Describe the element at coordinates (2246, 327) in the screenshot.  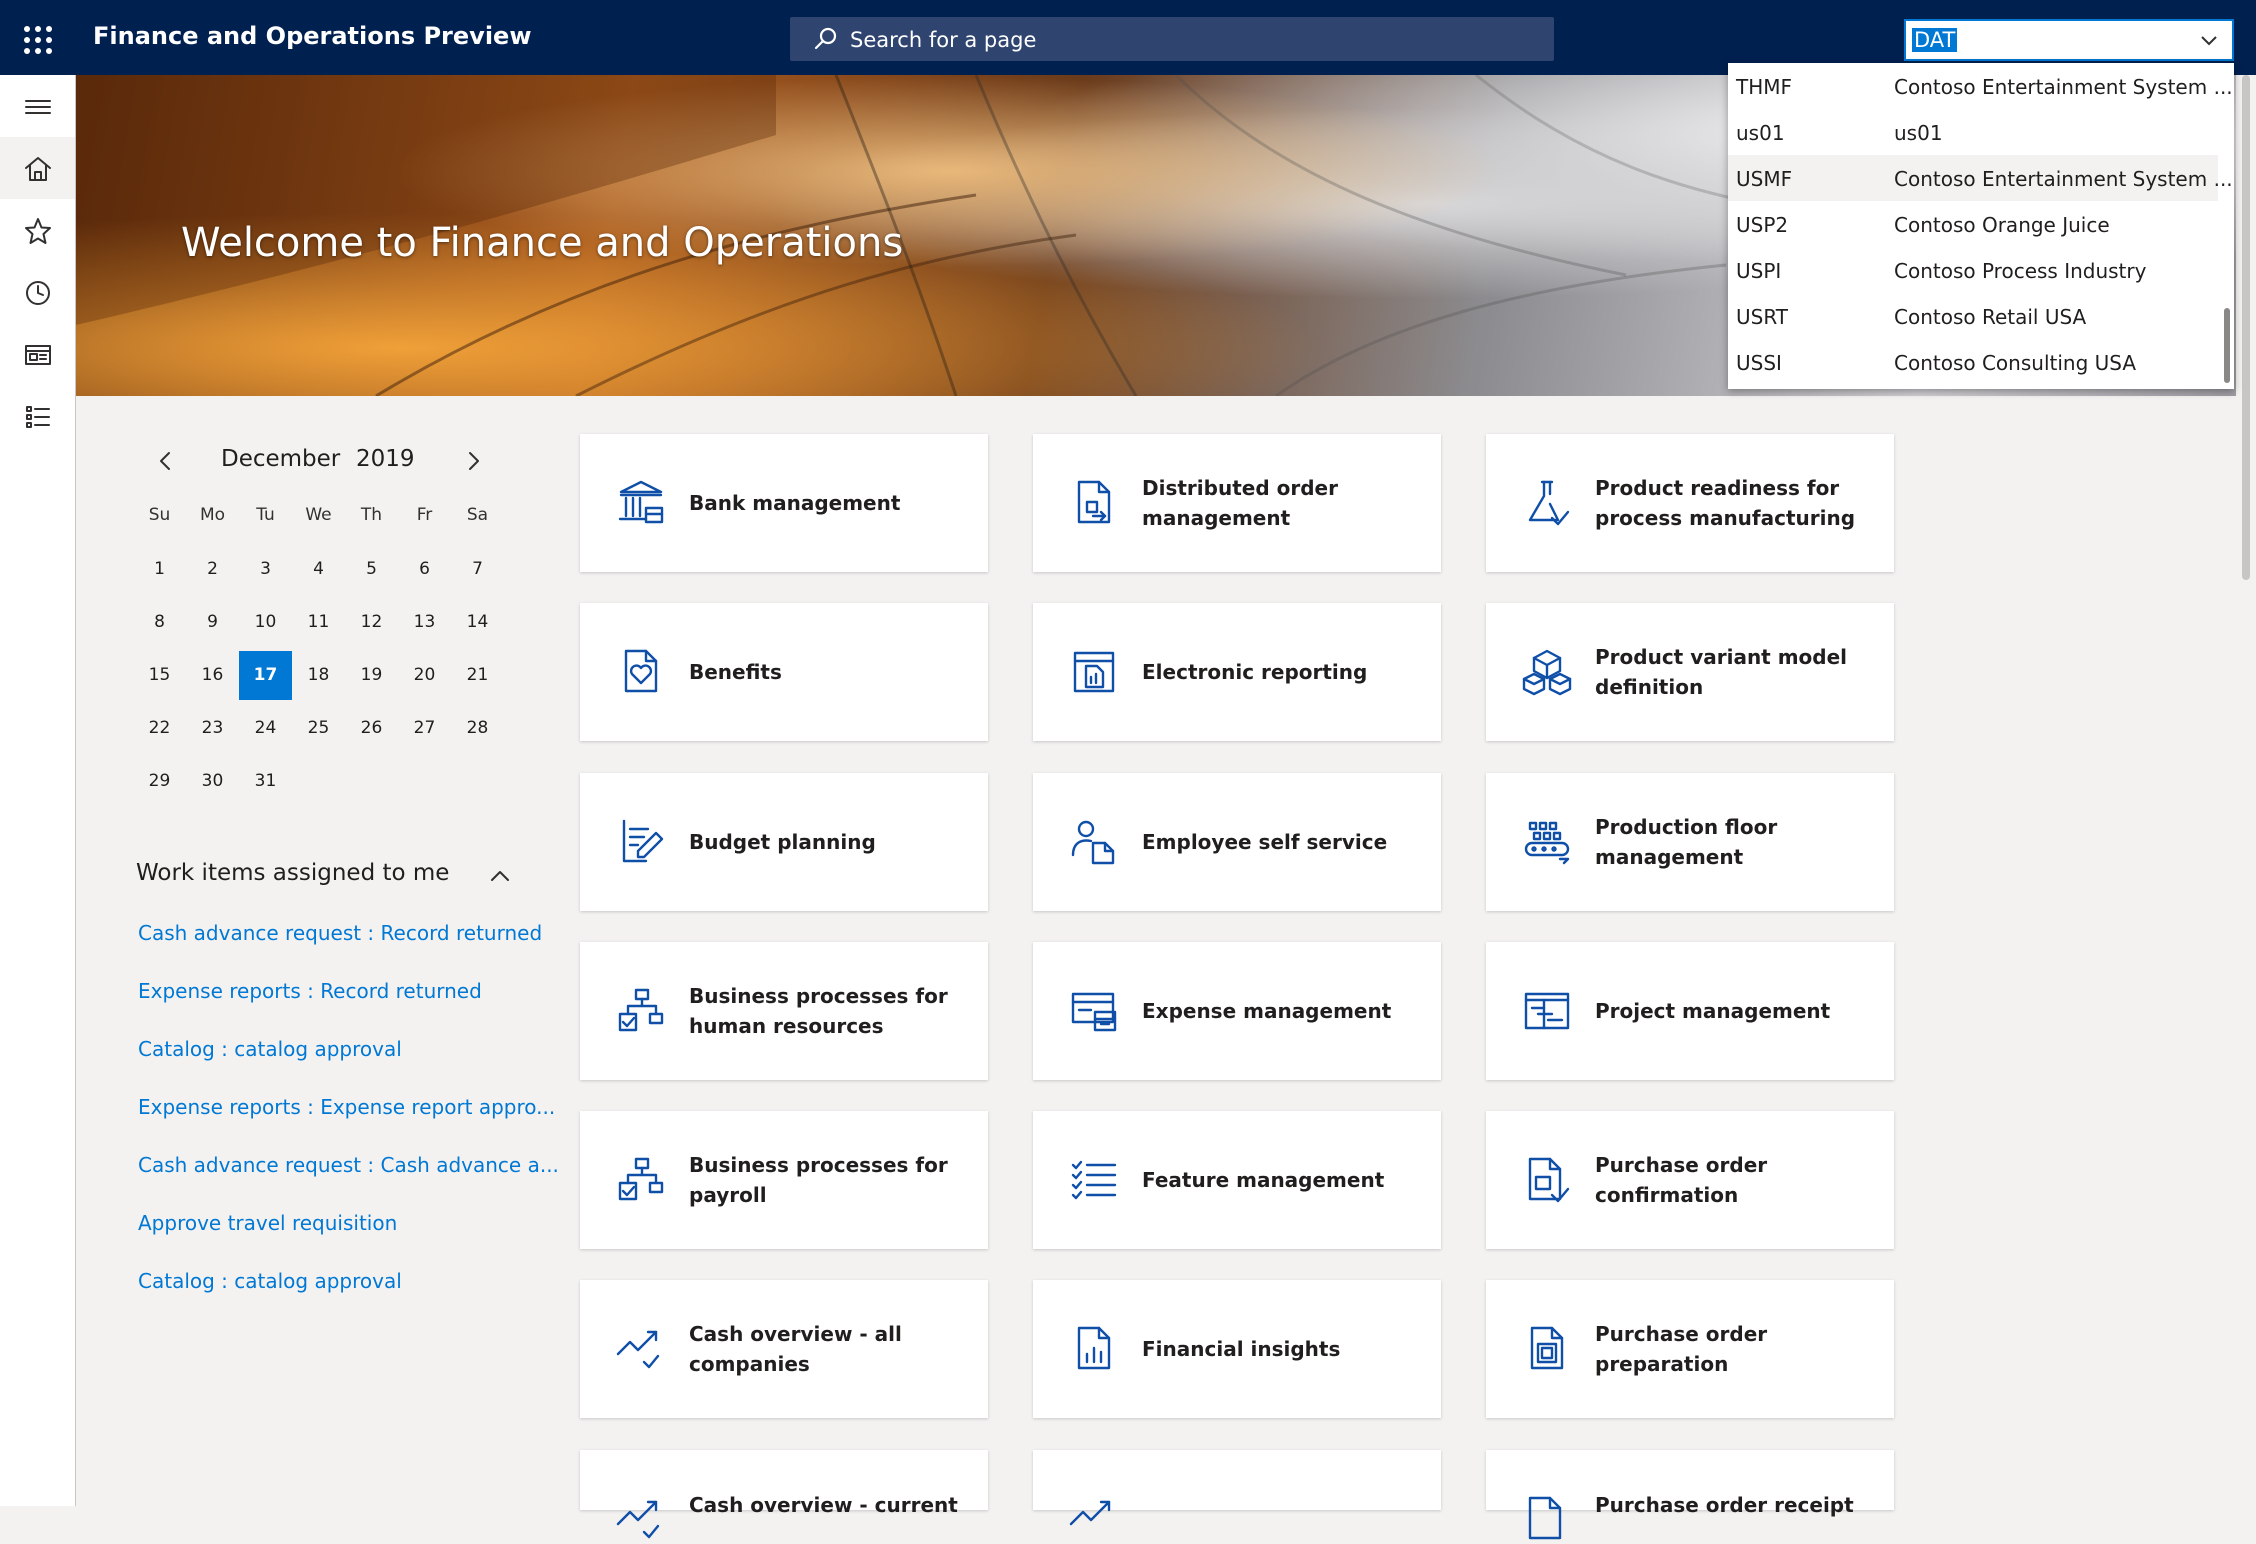
I see `scrollbar-thumb` at that location.